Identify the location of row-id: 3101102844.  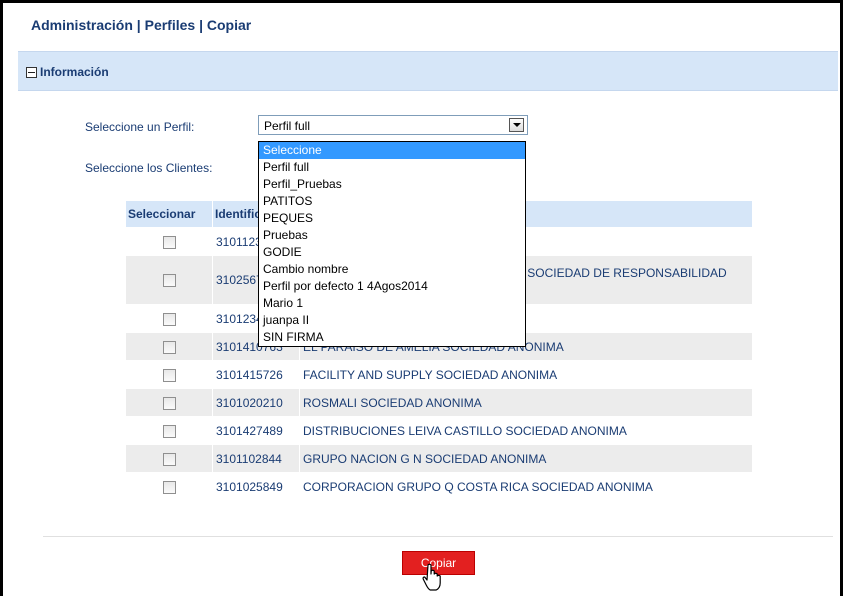
(256, 458).